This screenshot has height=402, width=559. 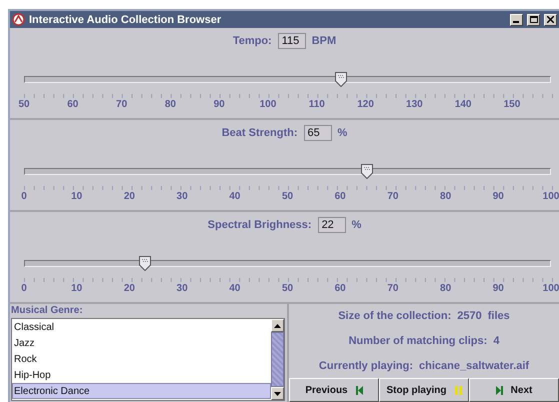 What do you see at coordinates (458, 390) in the screenshot?
I see `pause-icon` at bounding box center [458, 390].